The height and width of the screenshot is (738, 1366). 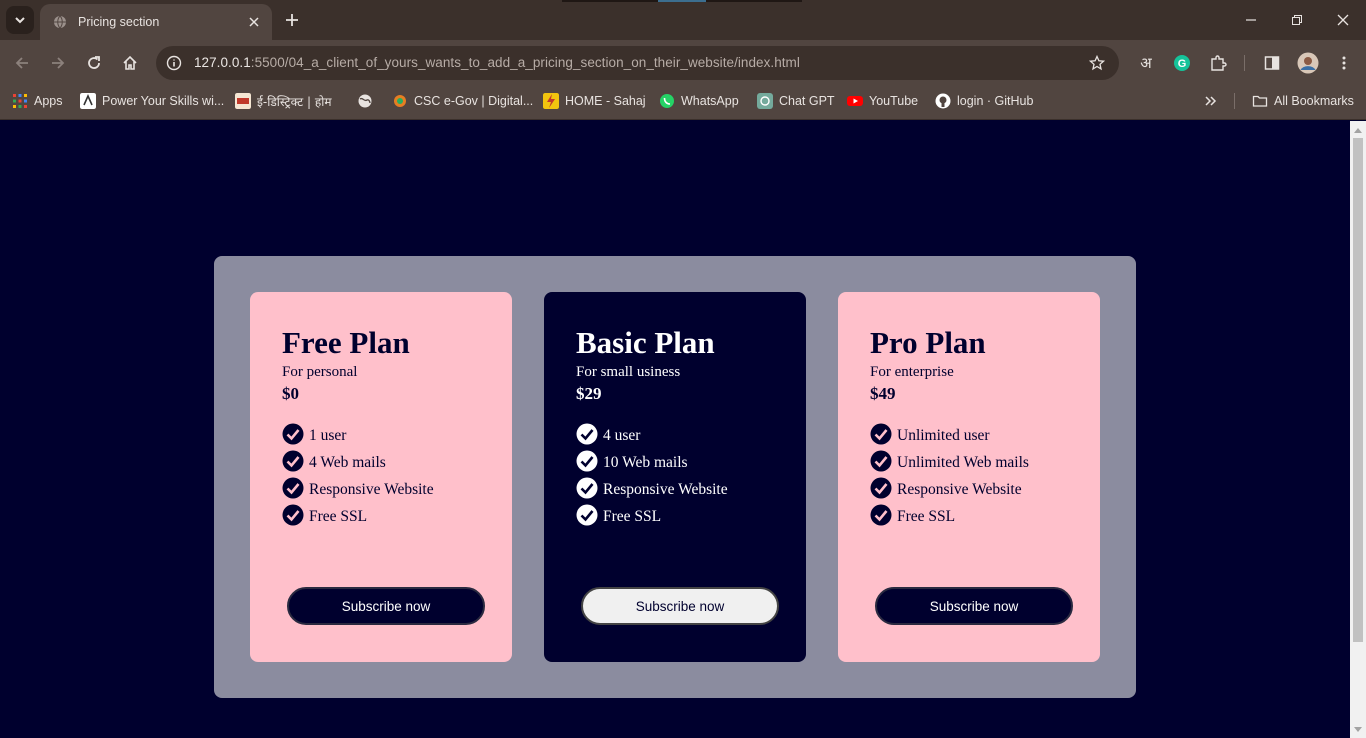 I want to click on bookmark-home-sahaj: HOME - Sahaj, so click(x=594, y=101).